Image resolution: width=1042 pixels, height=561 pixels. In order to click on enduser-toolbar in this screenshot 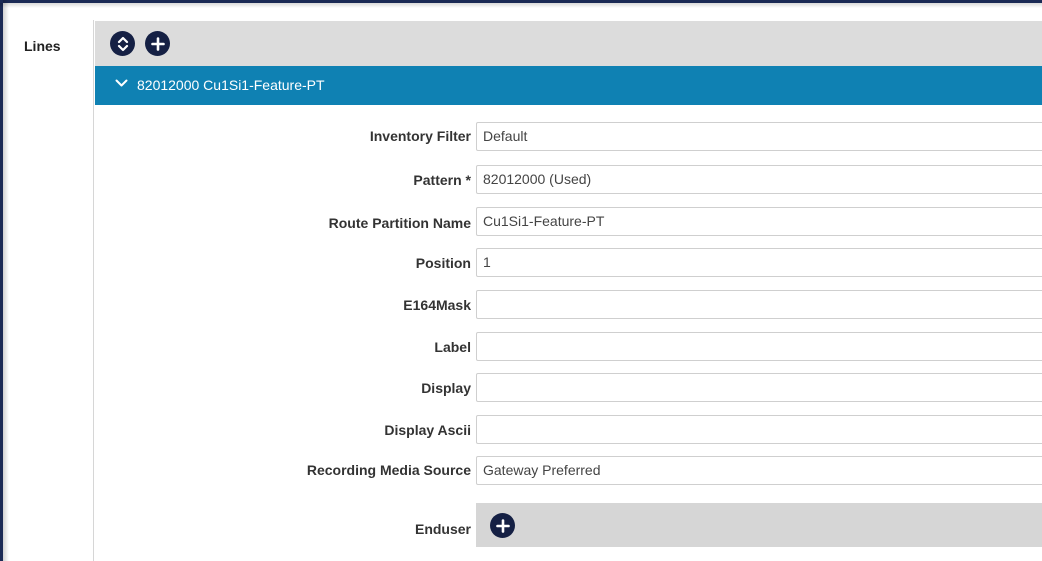, I will do `click(759, 525)`.